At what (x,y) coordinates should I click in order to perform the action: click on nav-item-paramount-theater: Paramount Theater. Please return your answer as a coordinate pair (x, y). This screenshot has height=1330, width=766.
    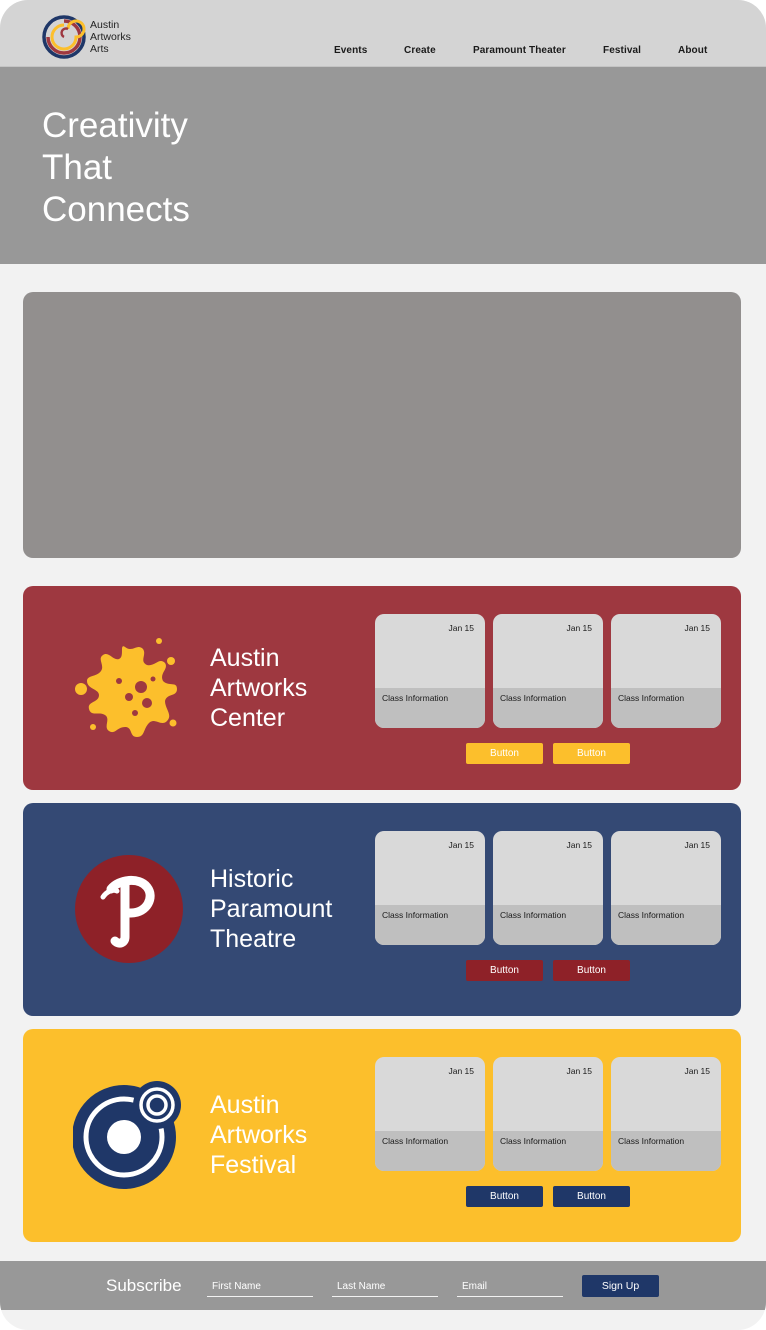
    Looking at the image, I should click on (519, 50).